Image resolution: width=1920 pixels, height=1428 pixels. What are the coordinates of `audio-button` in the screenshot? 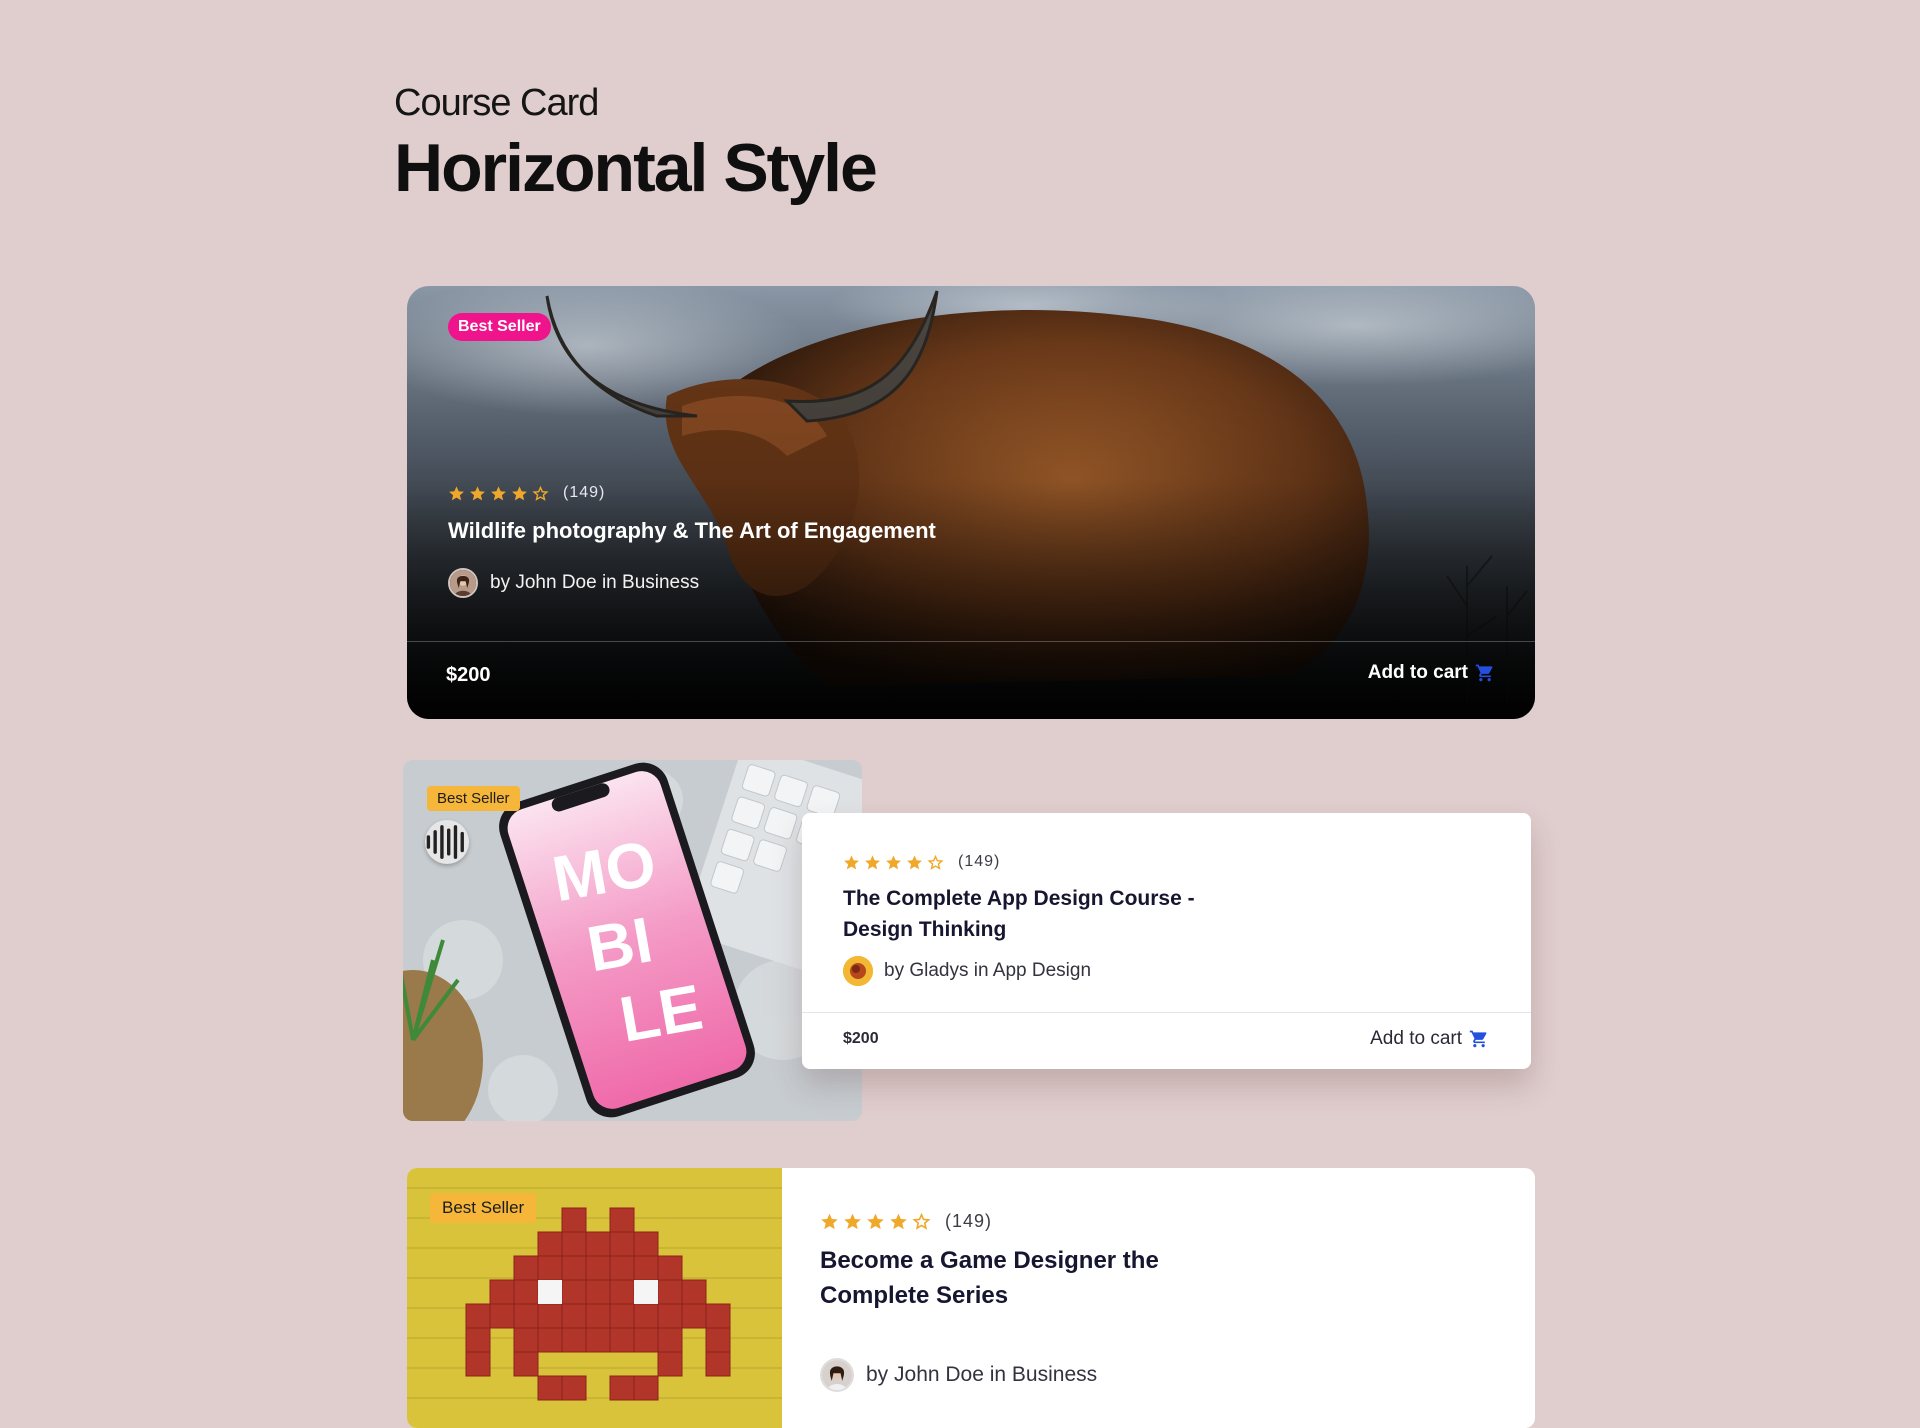 It's located at (447, 842).